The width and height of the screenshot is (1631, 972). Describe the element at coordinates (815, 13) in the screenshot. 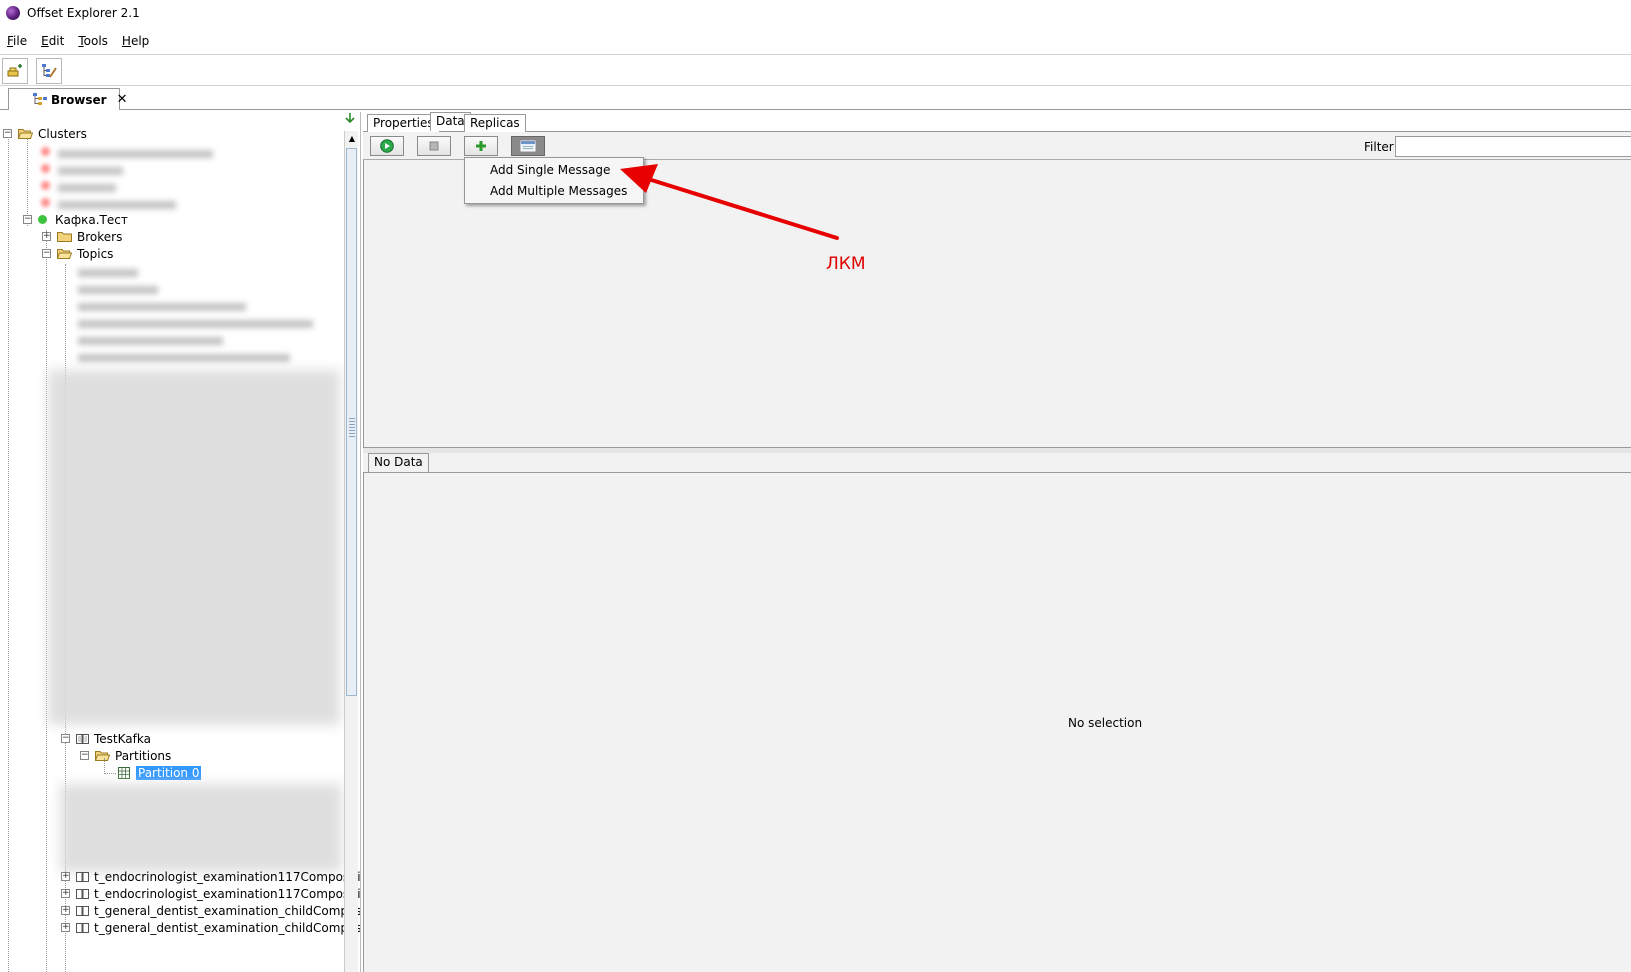

I see `title-bar: Offset Explorer 2.1` at that location.